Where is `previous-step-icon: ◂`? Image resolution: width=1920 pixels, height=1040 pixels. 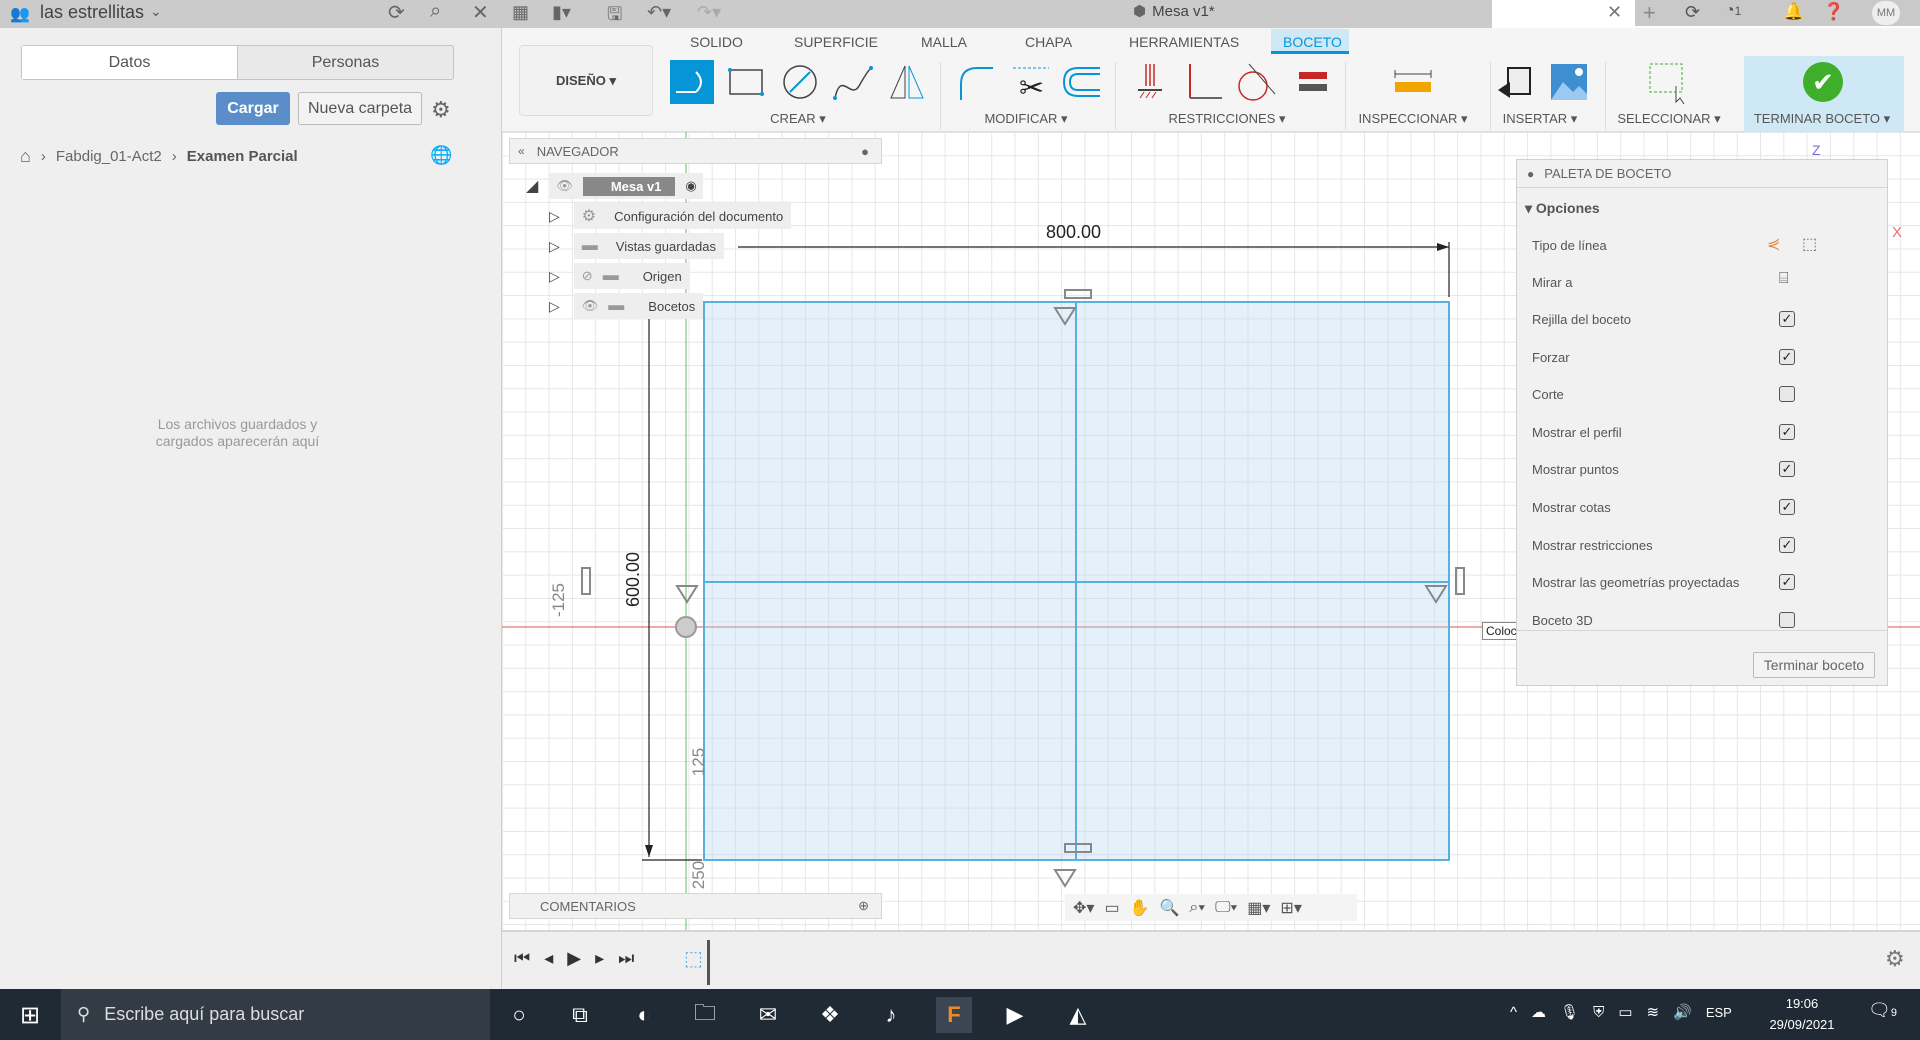
previous-step-icon: ◂ is located at coordinates (548, 958).